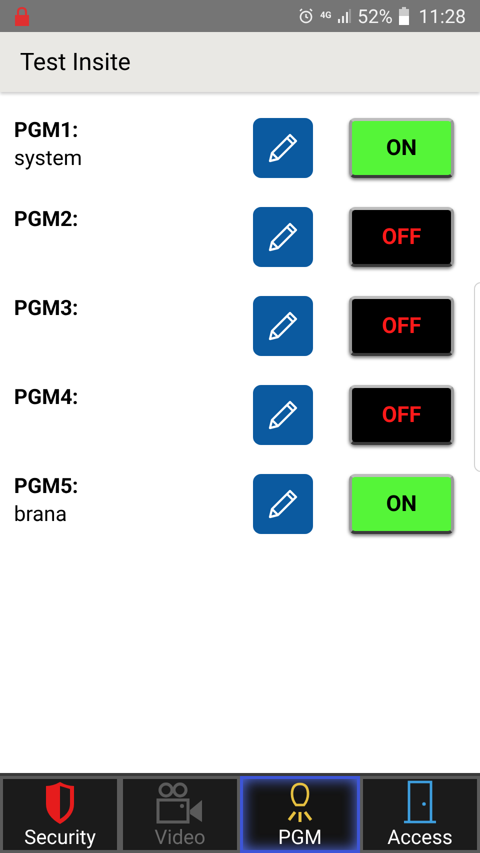  What do you see at coordinates (442, 16) in the screenshot?
I see `clock: 11:28` at bounding box center [442, 16].